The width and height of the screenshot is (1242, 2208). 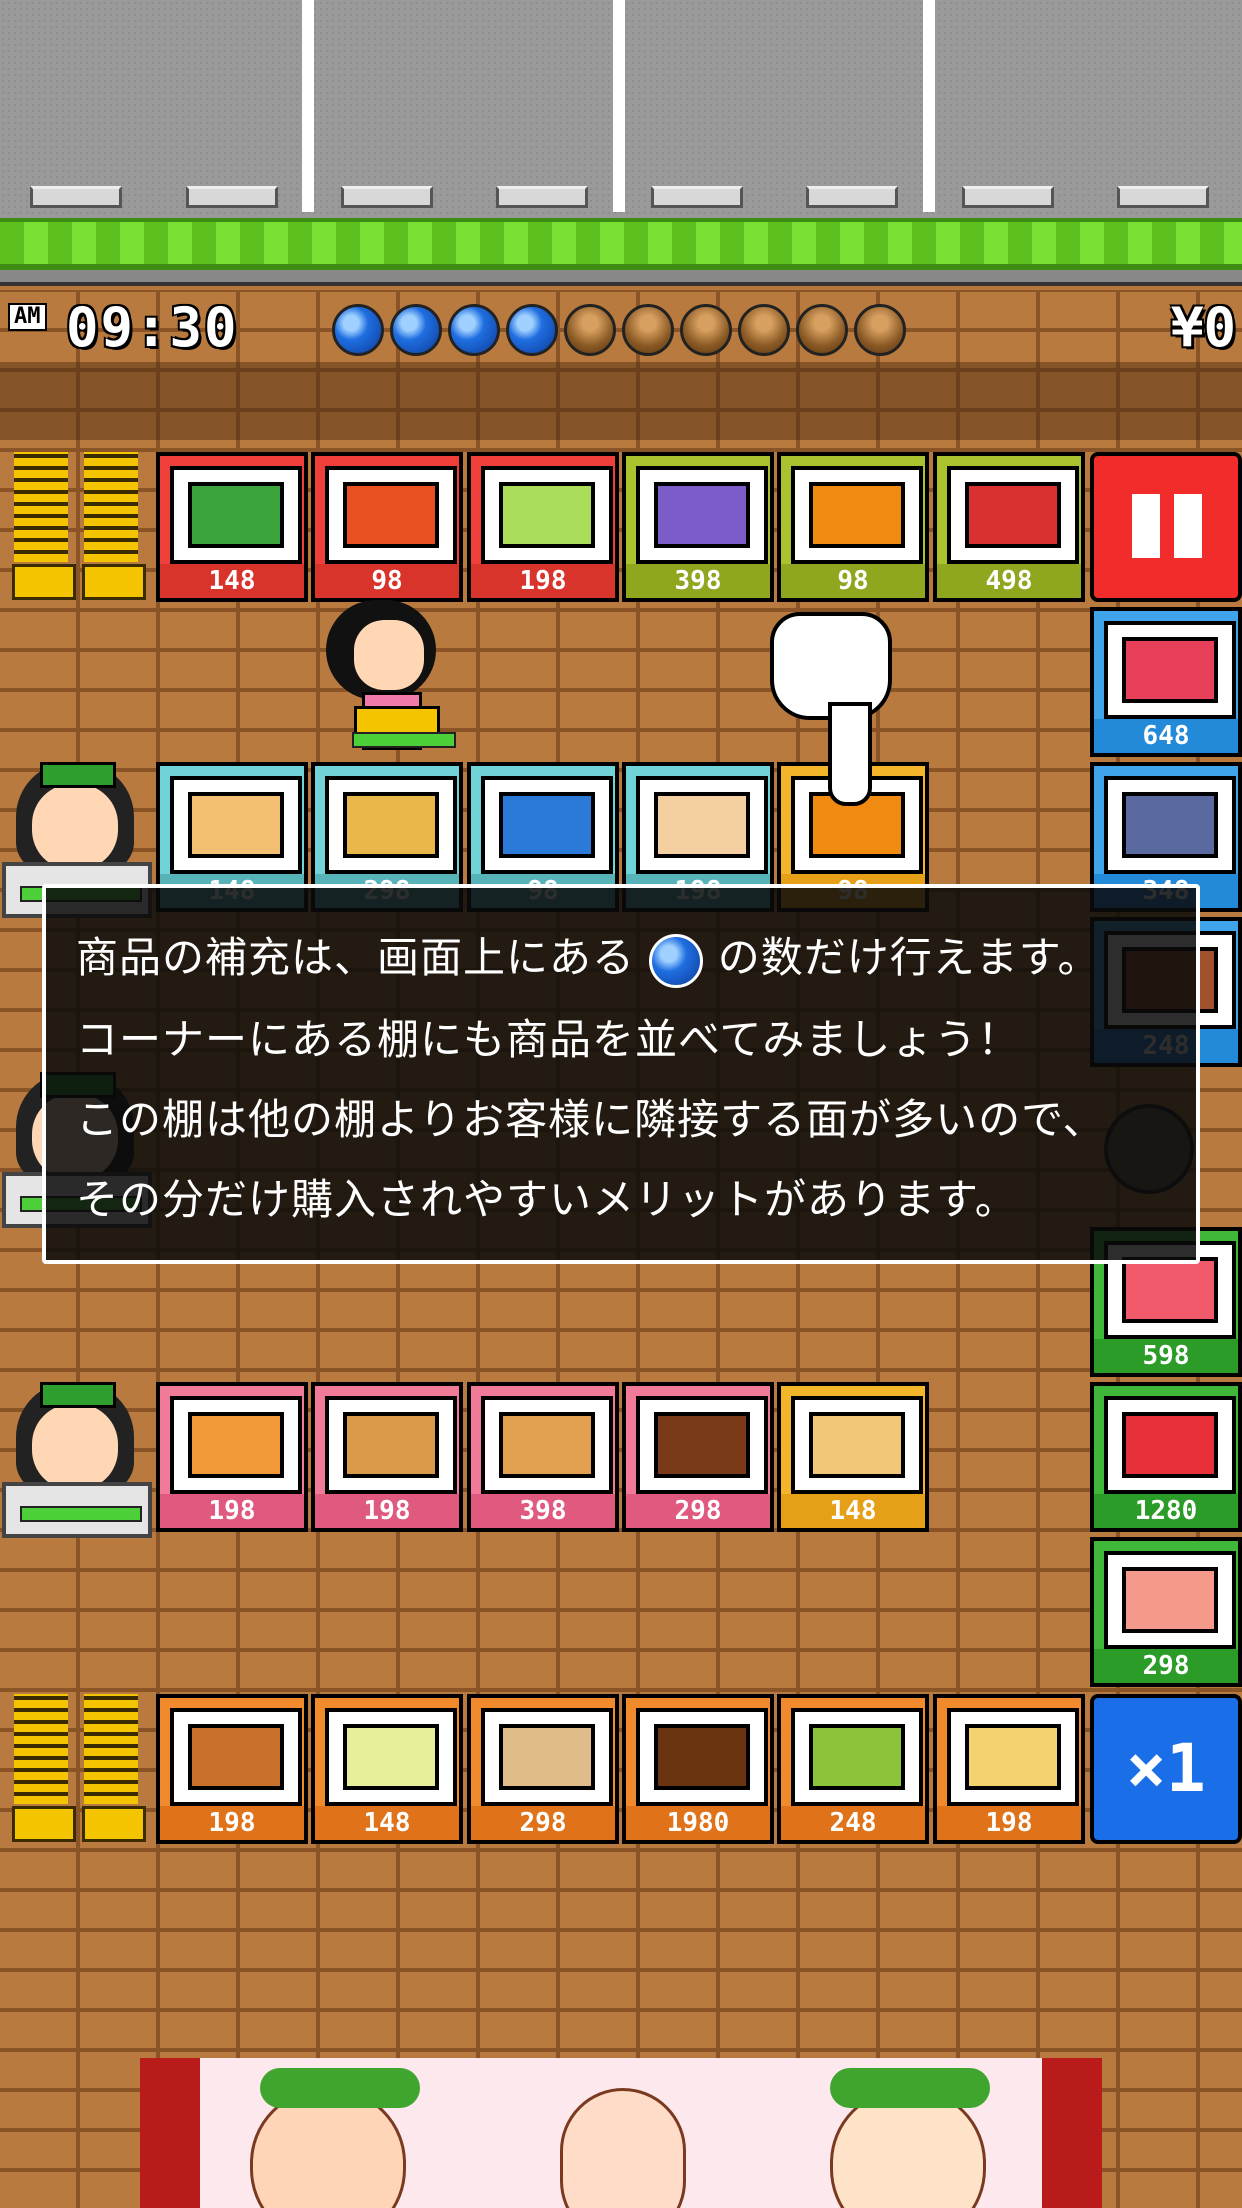 I want to click on dialog-line: コーナーにある棚にも商品を並べてみましょう！, so click(x=548, y=1039).